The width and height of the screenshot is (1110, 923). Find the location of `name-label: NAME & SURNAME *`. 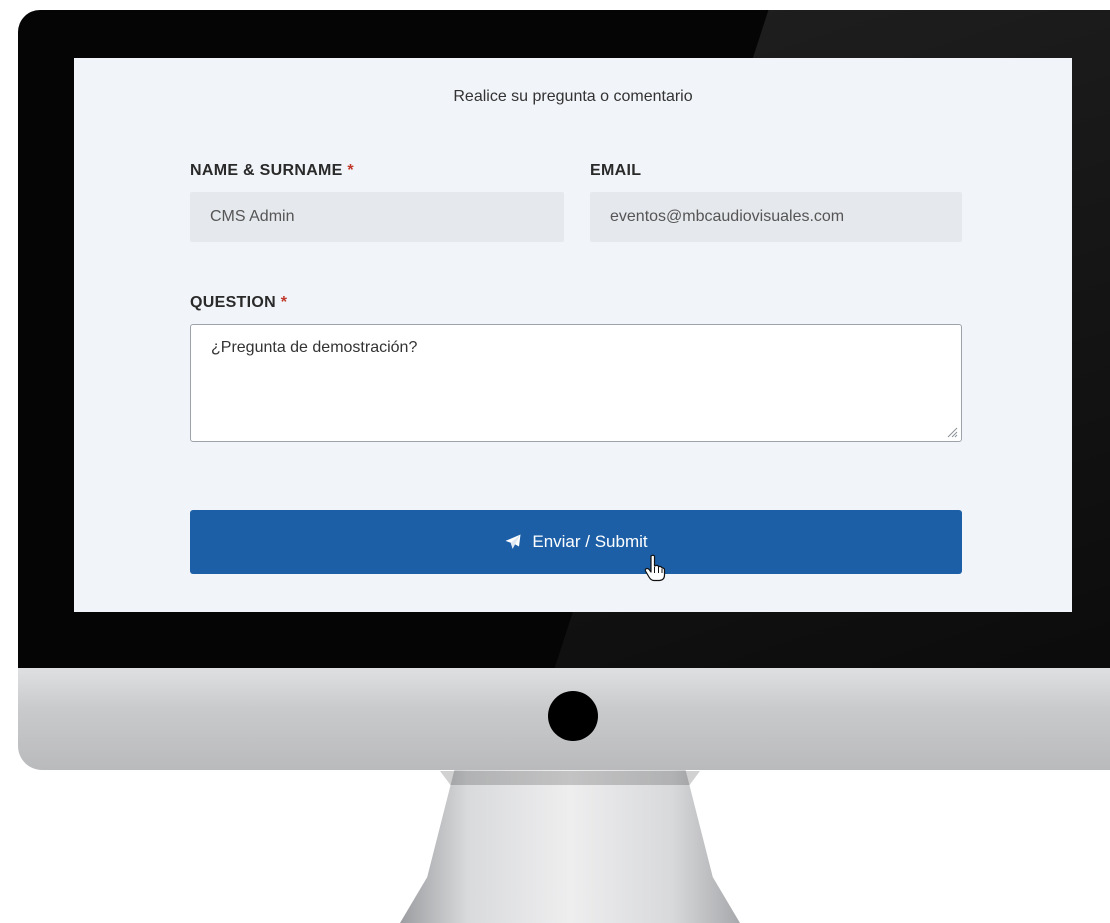

name-label: NAME & SURNAME * is located at coordinates (272, 171).